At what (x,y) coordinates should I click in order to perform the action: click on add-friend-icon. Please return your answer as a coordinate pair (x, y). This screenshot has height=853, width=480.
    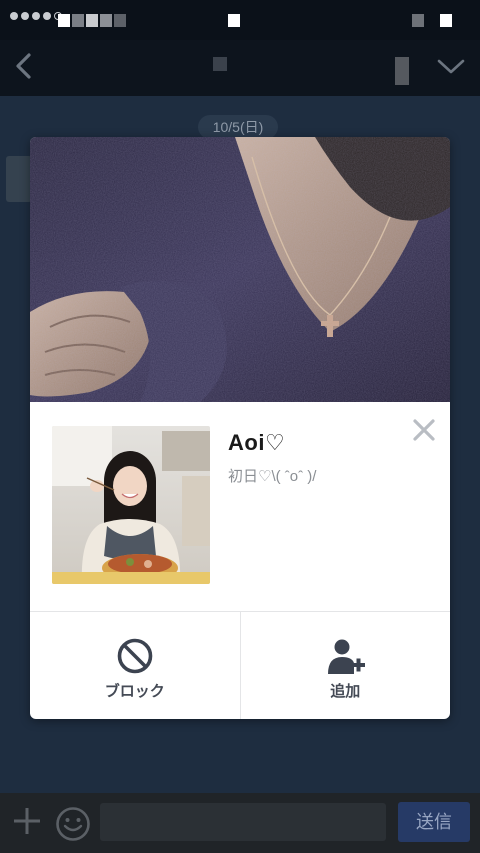
    Looking at the image, I should click on (347, 656).